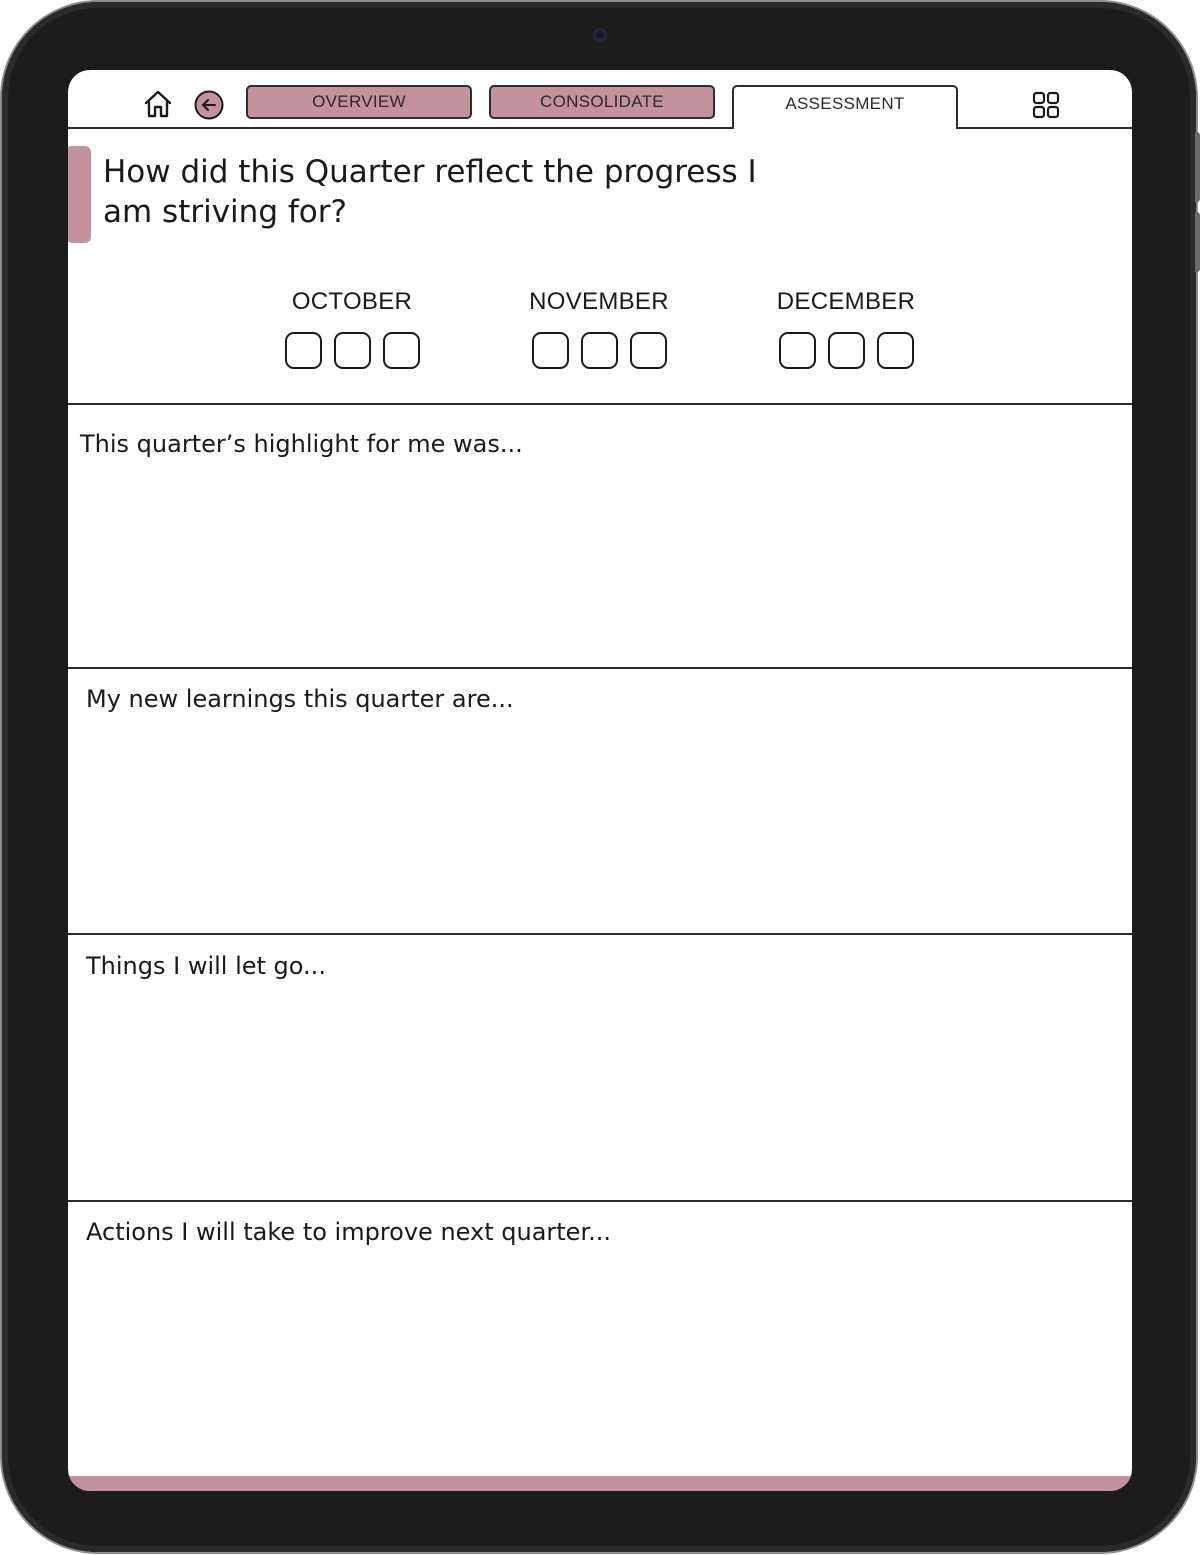 This screenshot has height=1555, width=1200. What do you see at coordinates (846, 301) in the screenshot?
I see `month-label: DECEMBER` at bounding box center [846, 301].